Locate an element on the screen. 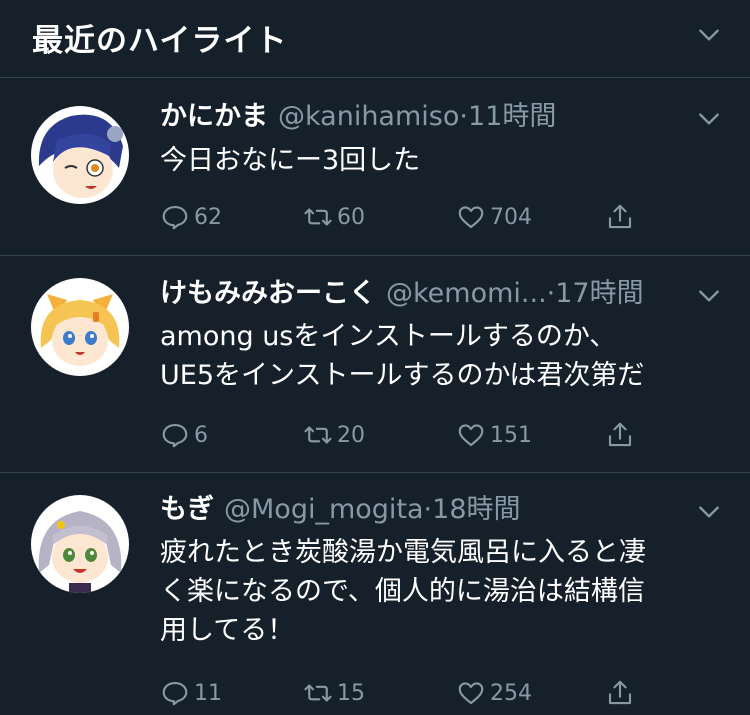 The width and height of the screenshot is (750, 715). tweet-header: もぎ @Mogi_mogita·18時間 is located at coordinates (340, 510).